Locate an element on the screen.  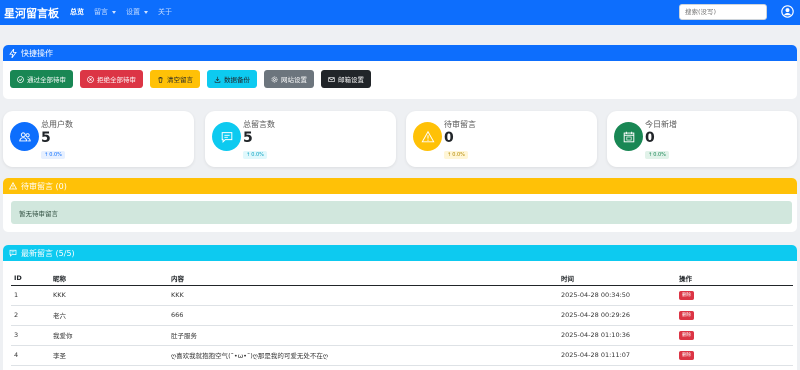
backup-button: 数据备份 is located at coordinates (232, 79).